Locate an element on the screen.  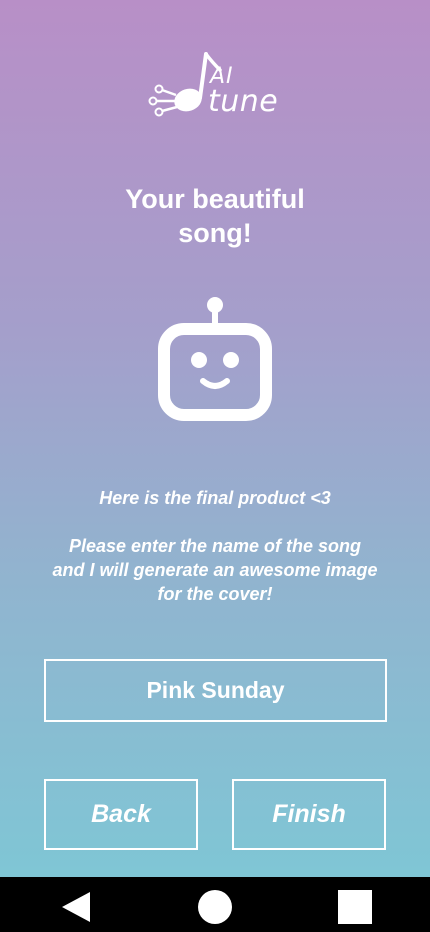
robot-face-icon is located at coordinates (215, 359).